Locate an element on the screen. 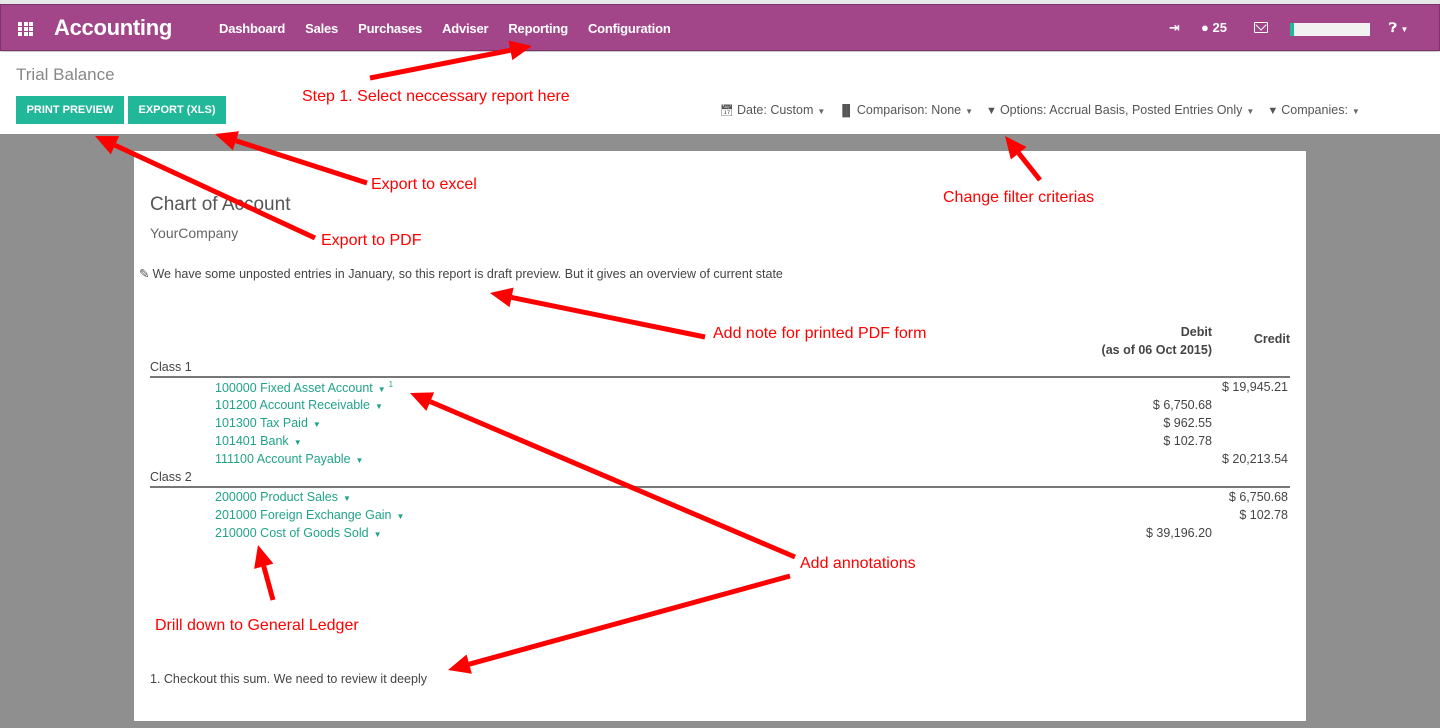  filter-date: 📅︎ Date: Custom ▼ is located at coordinates (772, 110).